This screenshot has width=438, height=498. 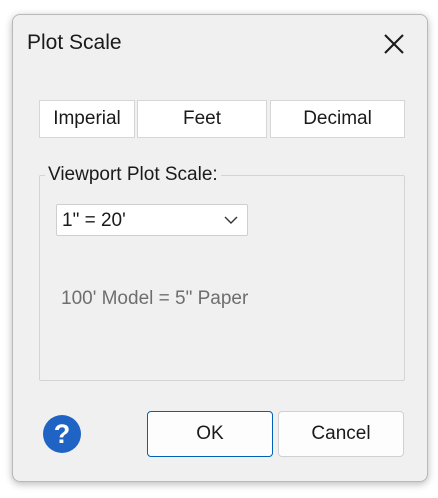 I want to click on plot-scale-dropdown: 1" = 20', so click(x=152, y=220).